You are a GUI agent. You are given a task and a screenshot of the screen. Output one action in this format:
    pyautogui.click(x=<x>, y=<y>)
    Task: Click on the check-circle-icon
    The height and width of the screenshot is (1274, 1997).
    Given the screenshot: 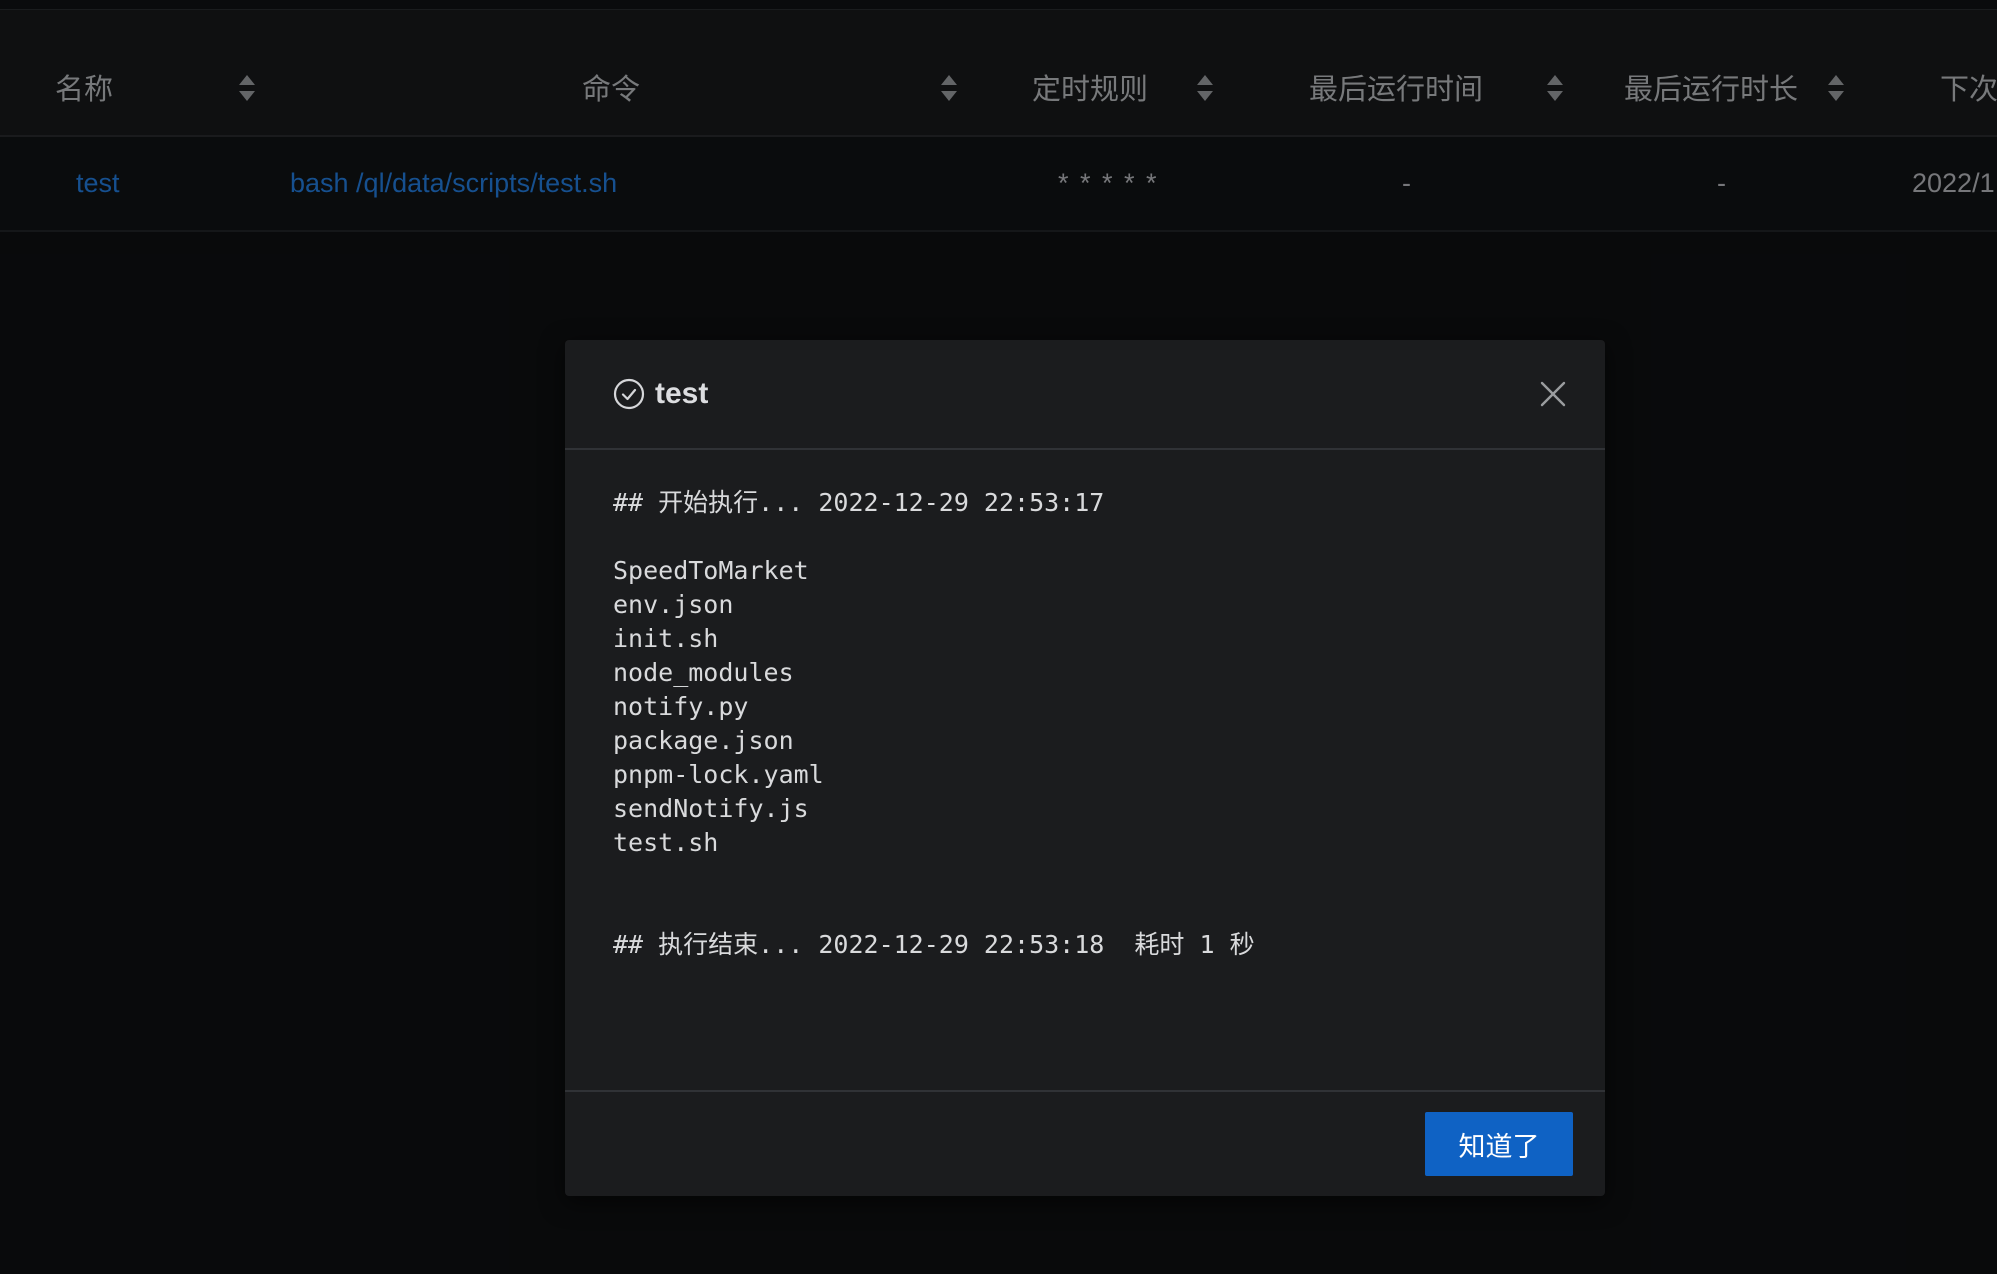 What is the action you would take?
    pyautogui.click(x=629, y=394)
    